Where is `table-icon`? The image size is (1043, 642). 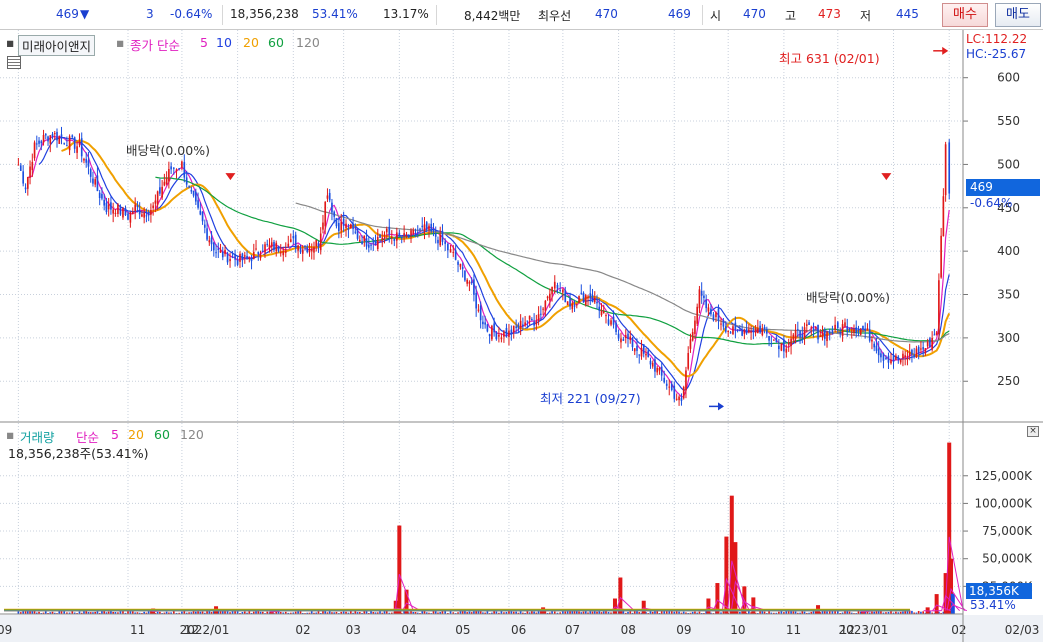
table-icon is located at coordinates (14, 62).